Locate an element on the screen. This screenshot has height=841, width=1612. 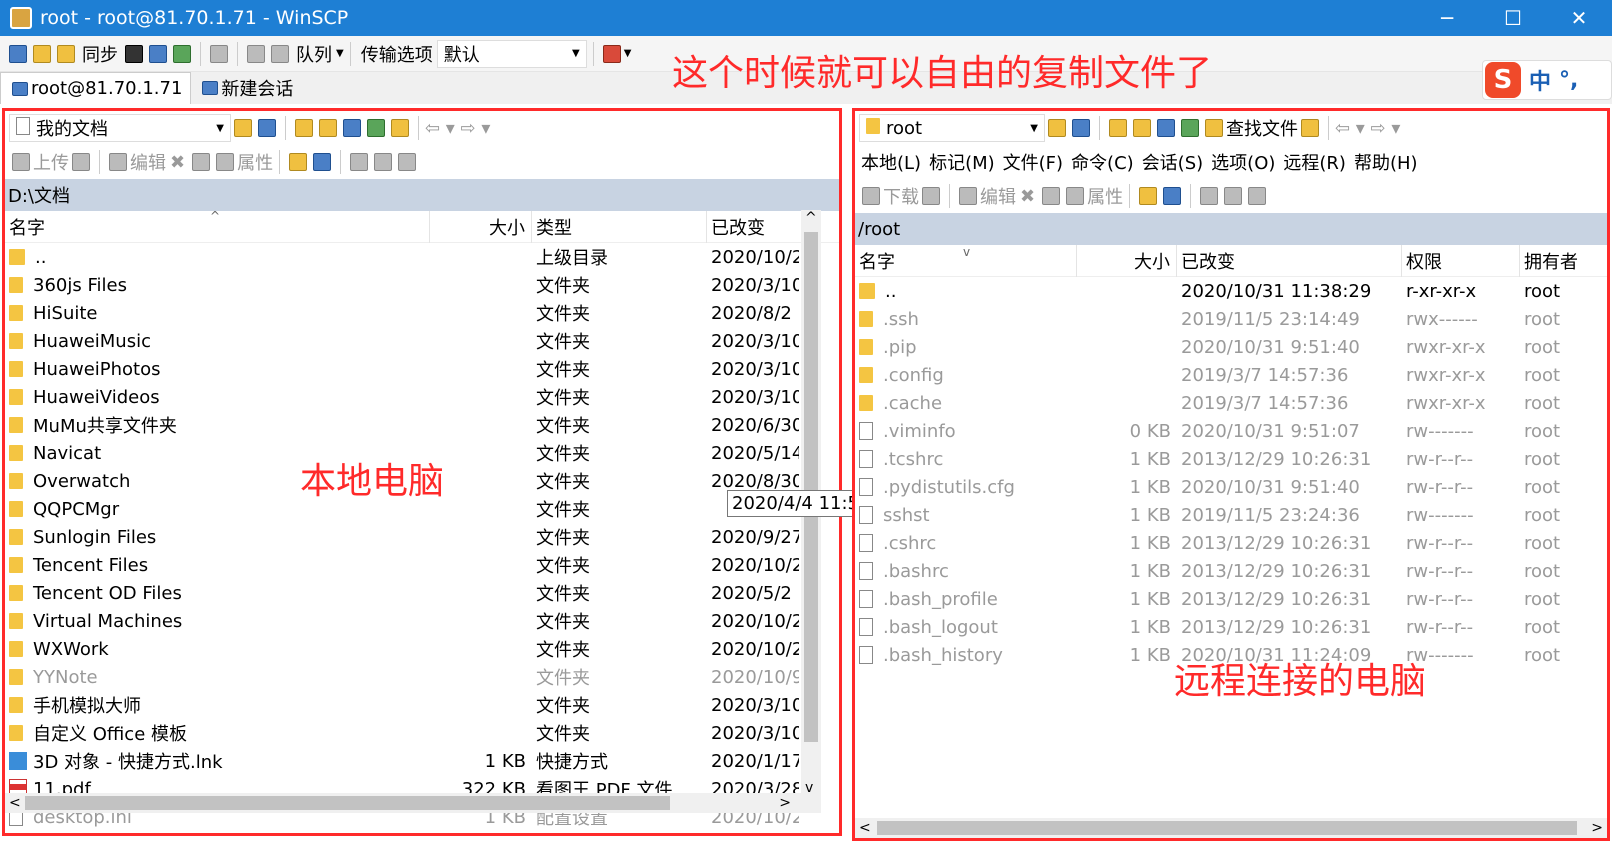
remote-location-select: root ▼ is located at coordinates (952, 128).